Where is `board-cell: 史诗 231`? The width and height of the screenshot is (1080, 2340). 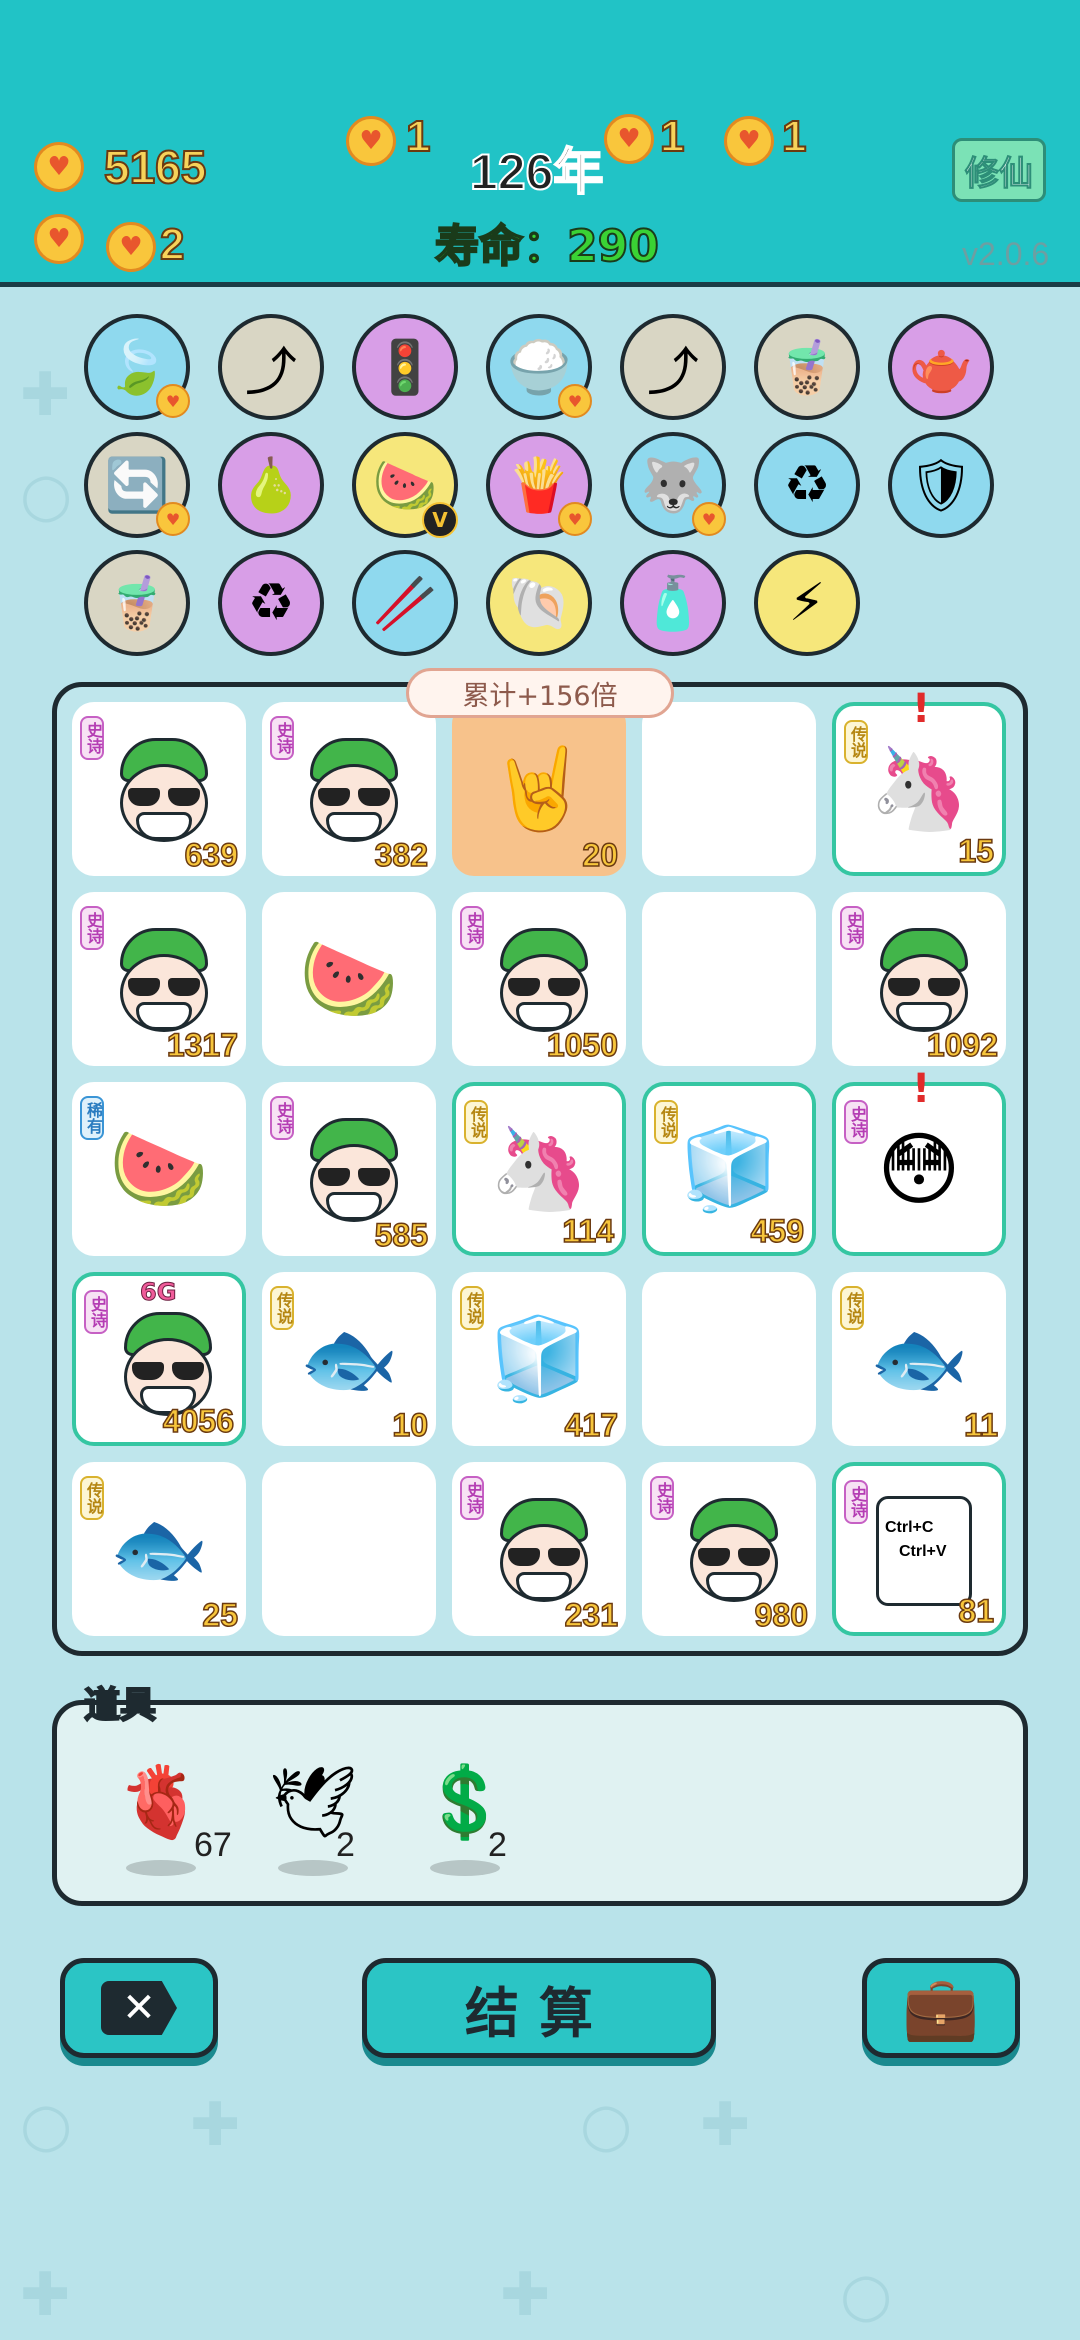
board-cell: 史诗 231 is located at coordinates (539, 1549).